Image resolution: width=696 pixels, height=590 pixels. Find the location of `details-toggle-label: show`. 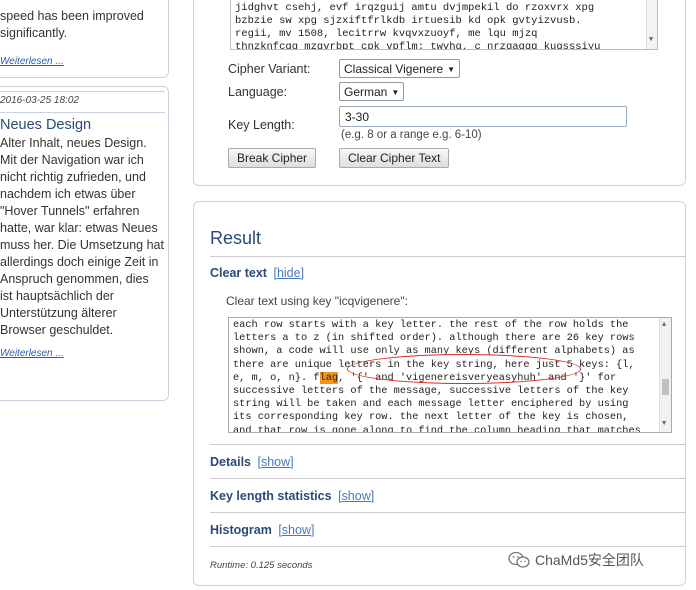

details-toggle-label: show is located at coordinates (275, 462).